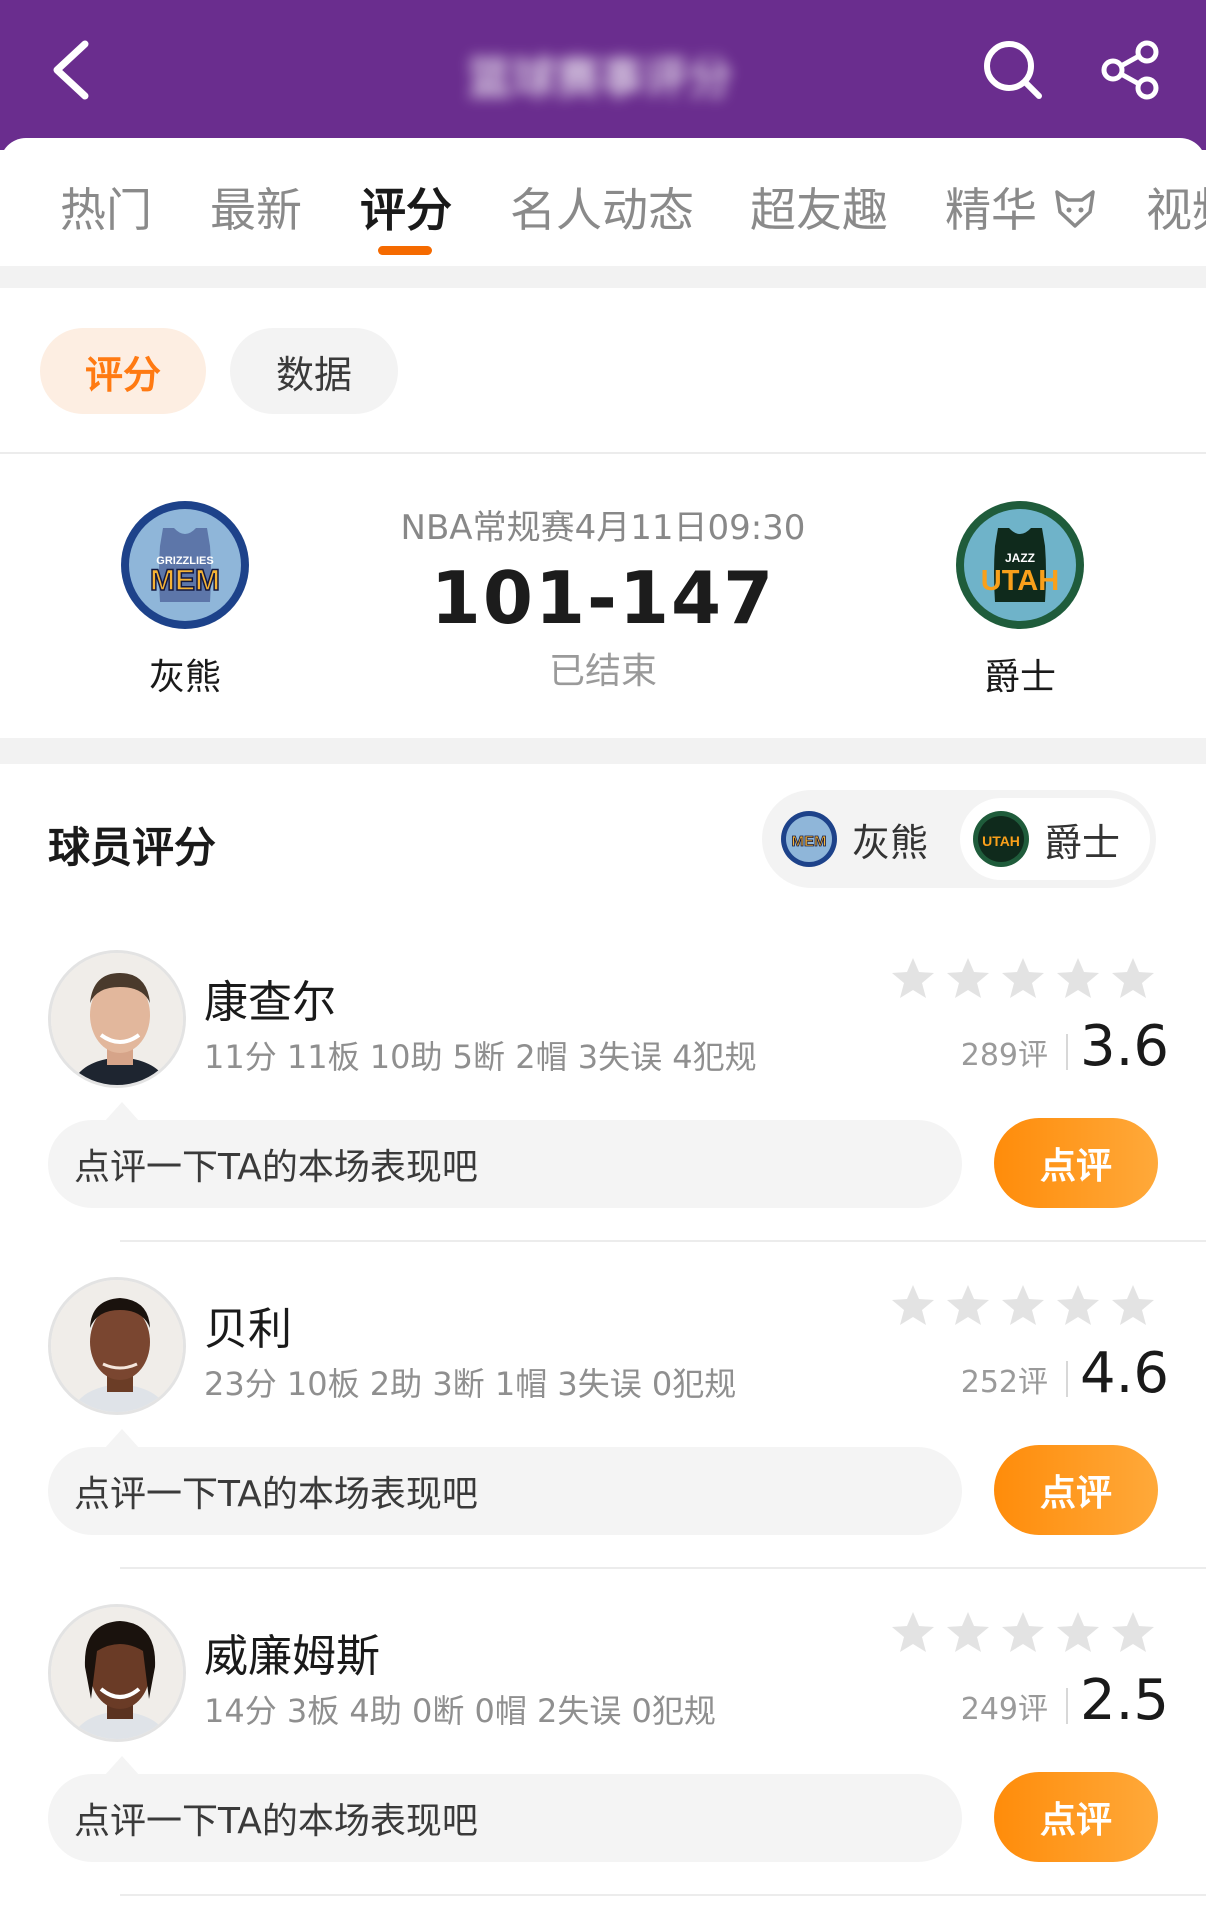  I want to click on team-switch-home-label: 灰熊, so click(890, 842).